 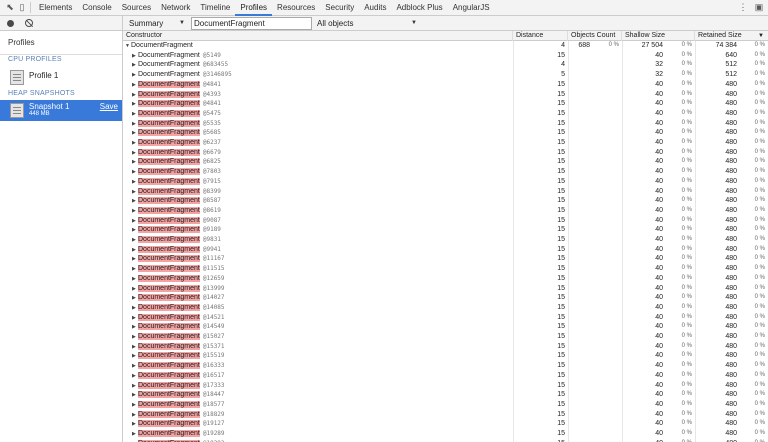 What do you see at coordinates (445, 65) in the screenshot?
I see `table-row: ▶ DocumentFragment @683455 4 32 0 % 512 0 %` at bounding box center [445, 65].